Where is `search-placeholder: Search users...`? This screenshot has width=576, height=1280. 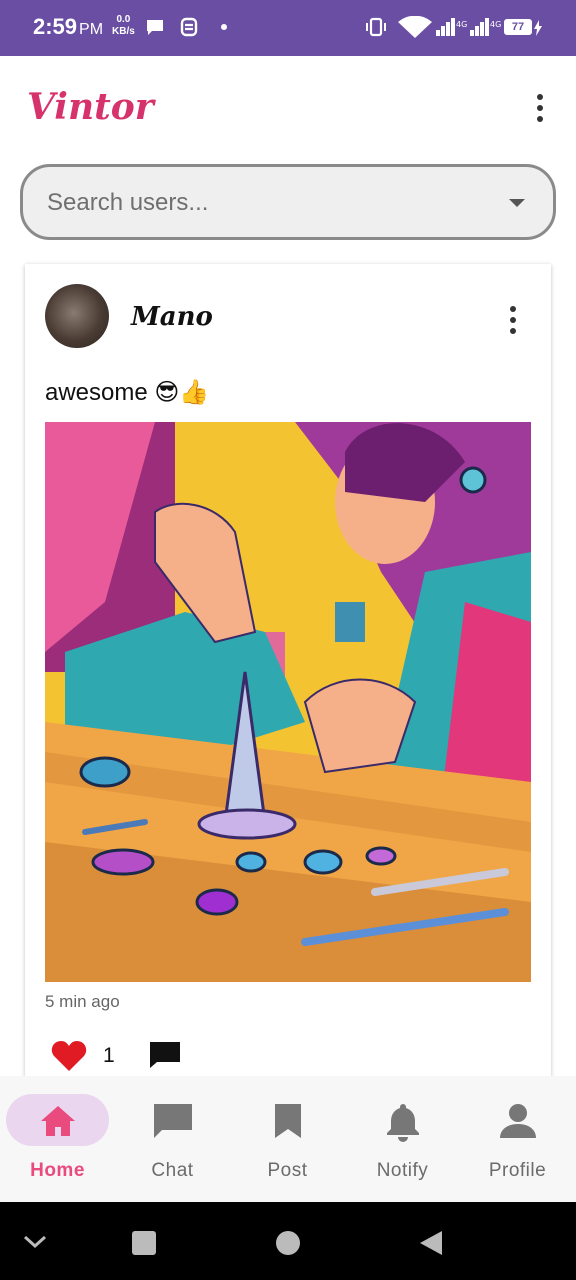
search-placeholder: Search users... is located at coordinates (128, 202).